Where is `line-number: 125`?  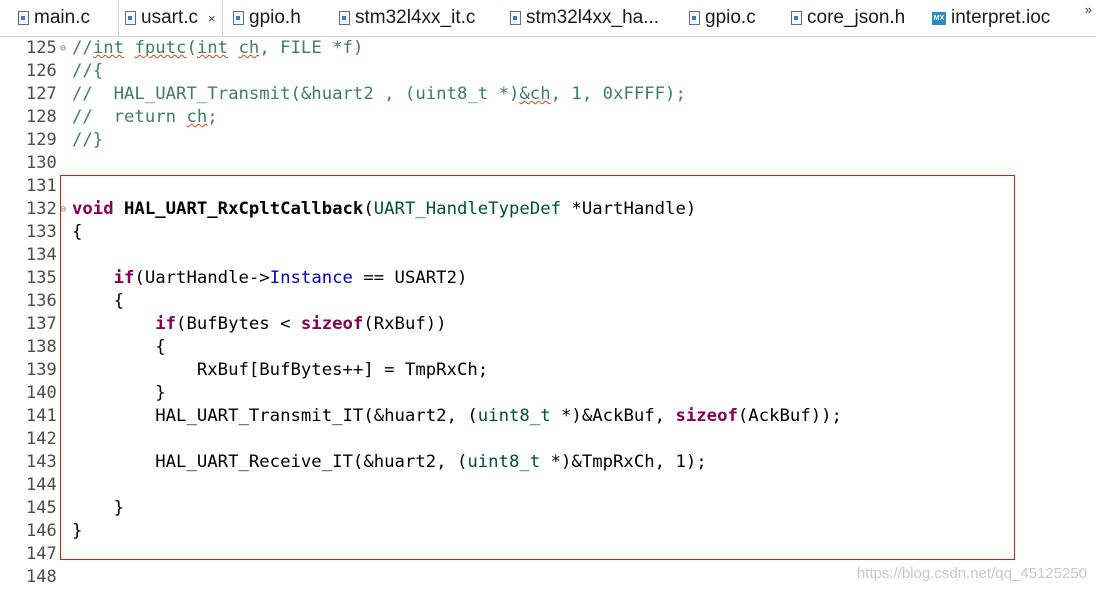
line-number: 125 is located at coordinates (41, 48).